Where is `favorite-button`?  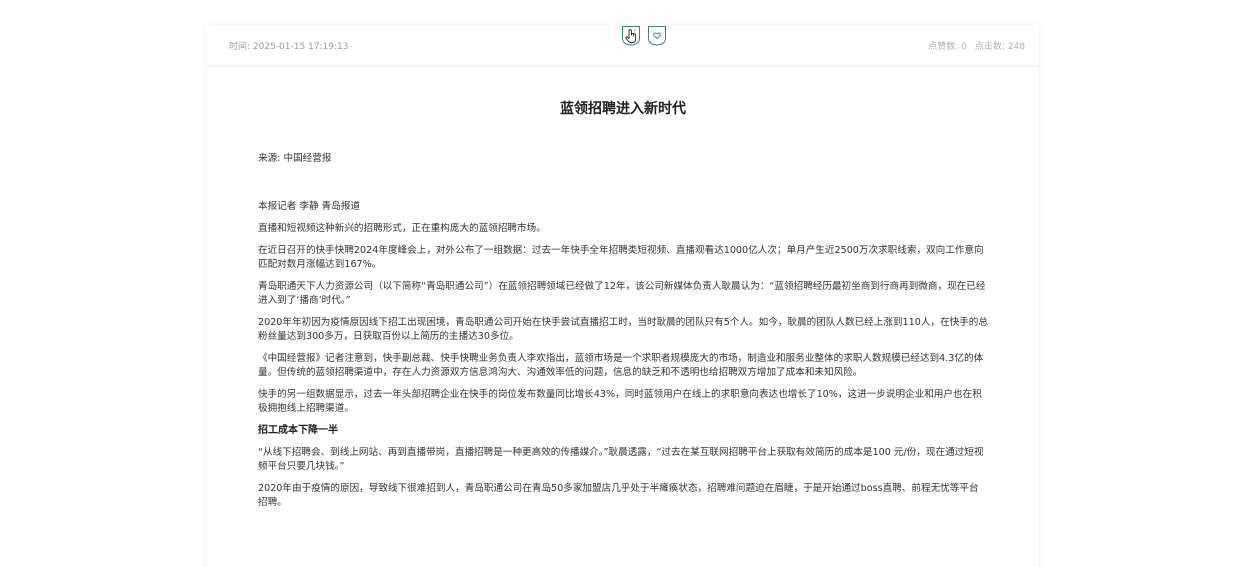
favorite-button is located at coordinates (657, 35).